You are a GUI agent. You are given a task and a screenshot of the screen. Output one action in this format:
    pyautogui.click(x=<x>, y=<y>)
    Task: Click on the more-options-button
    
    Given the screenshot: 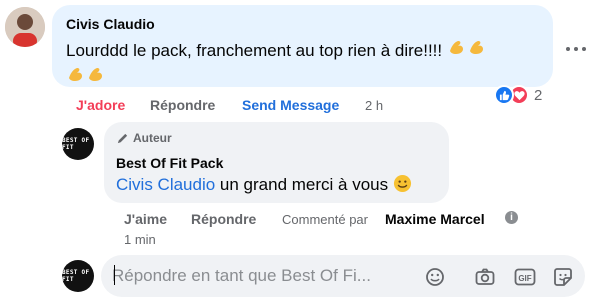 What is the action you would take?
    pyautogui.click(x=576, y=49)
    